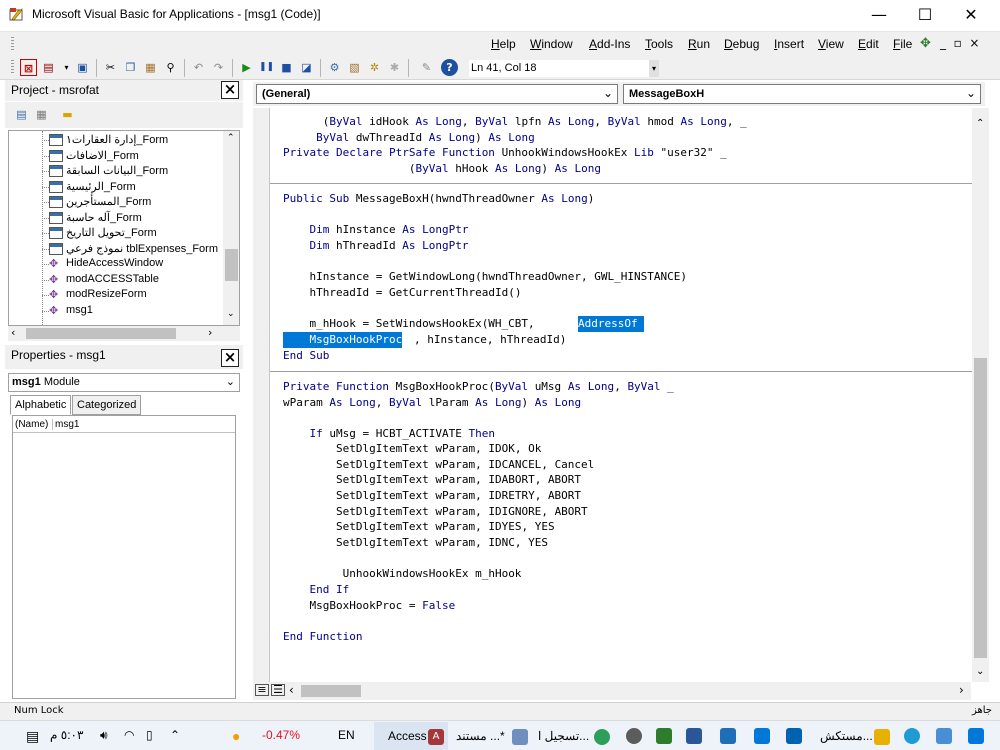 The width and height of the screenshot is (1000, 750). I want to click on code-line: SetDlgItemText wParam, IDOK, Ok, so click(412, 449).